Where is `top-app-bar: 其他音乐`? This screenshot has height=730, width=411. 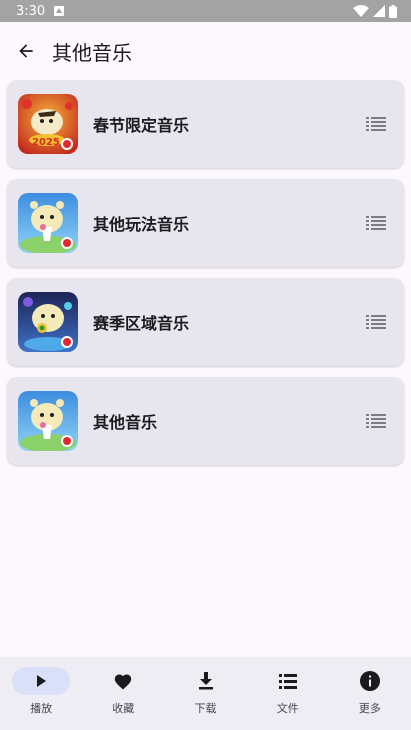
top-app-bar: 其他音乐 is located at coordinates (205, 51).